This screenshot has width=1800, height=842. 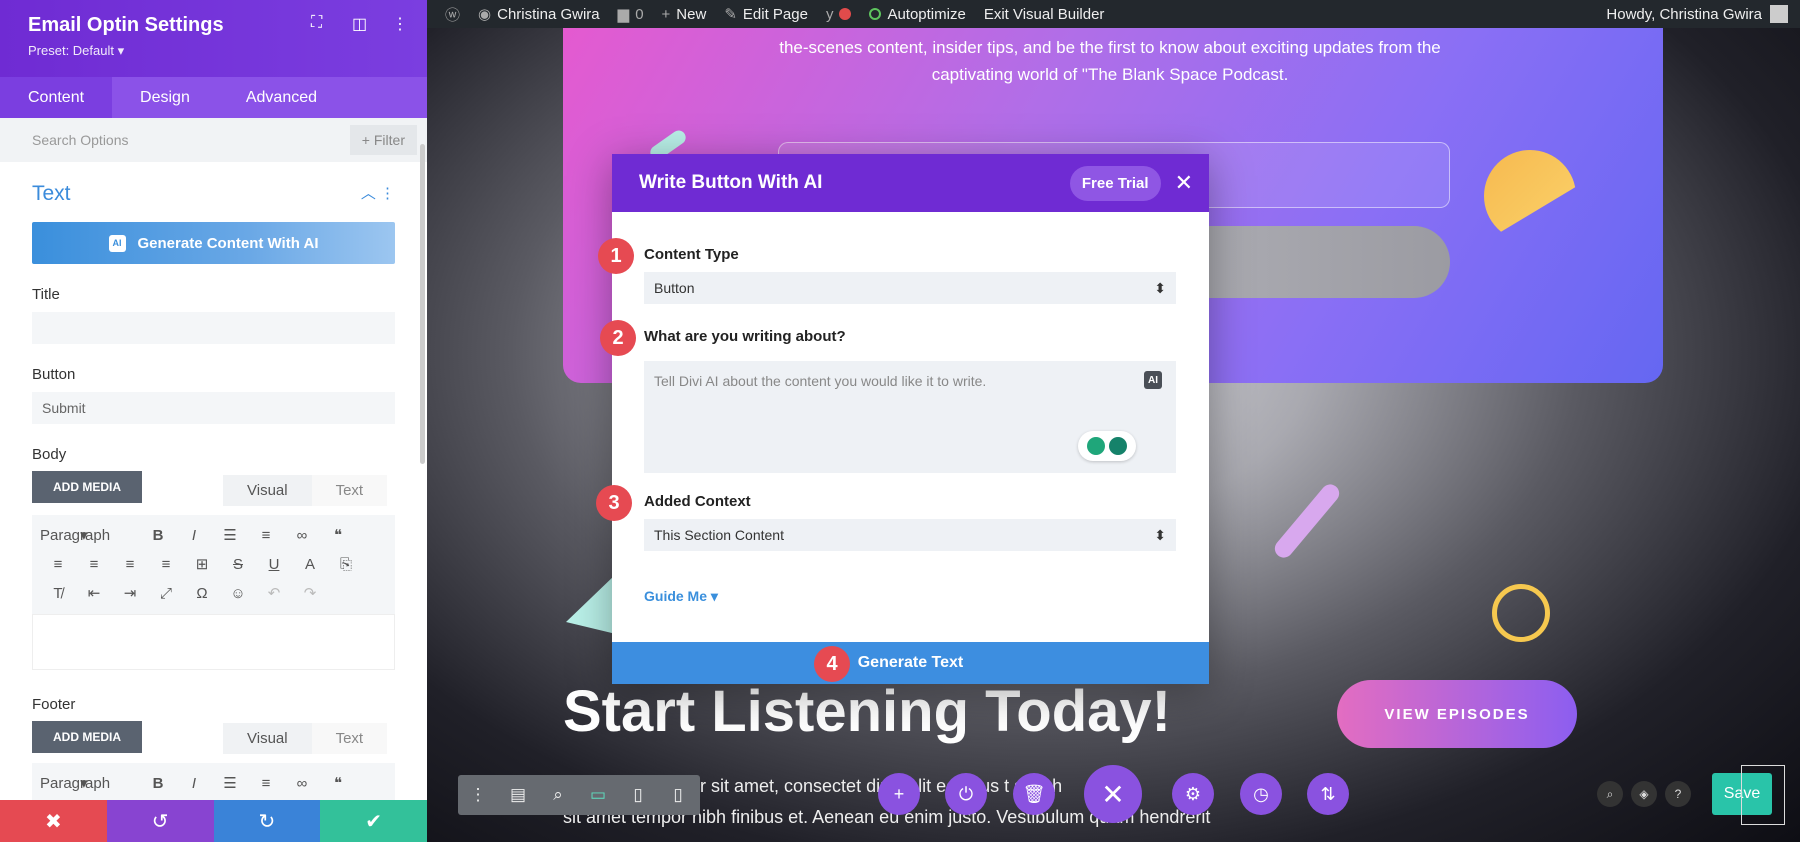 What do you see at coordinates (917, 14) in the screenshot?
I see `autoptimize-link: Autoptimize` at bounding box center [917, 14].